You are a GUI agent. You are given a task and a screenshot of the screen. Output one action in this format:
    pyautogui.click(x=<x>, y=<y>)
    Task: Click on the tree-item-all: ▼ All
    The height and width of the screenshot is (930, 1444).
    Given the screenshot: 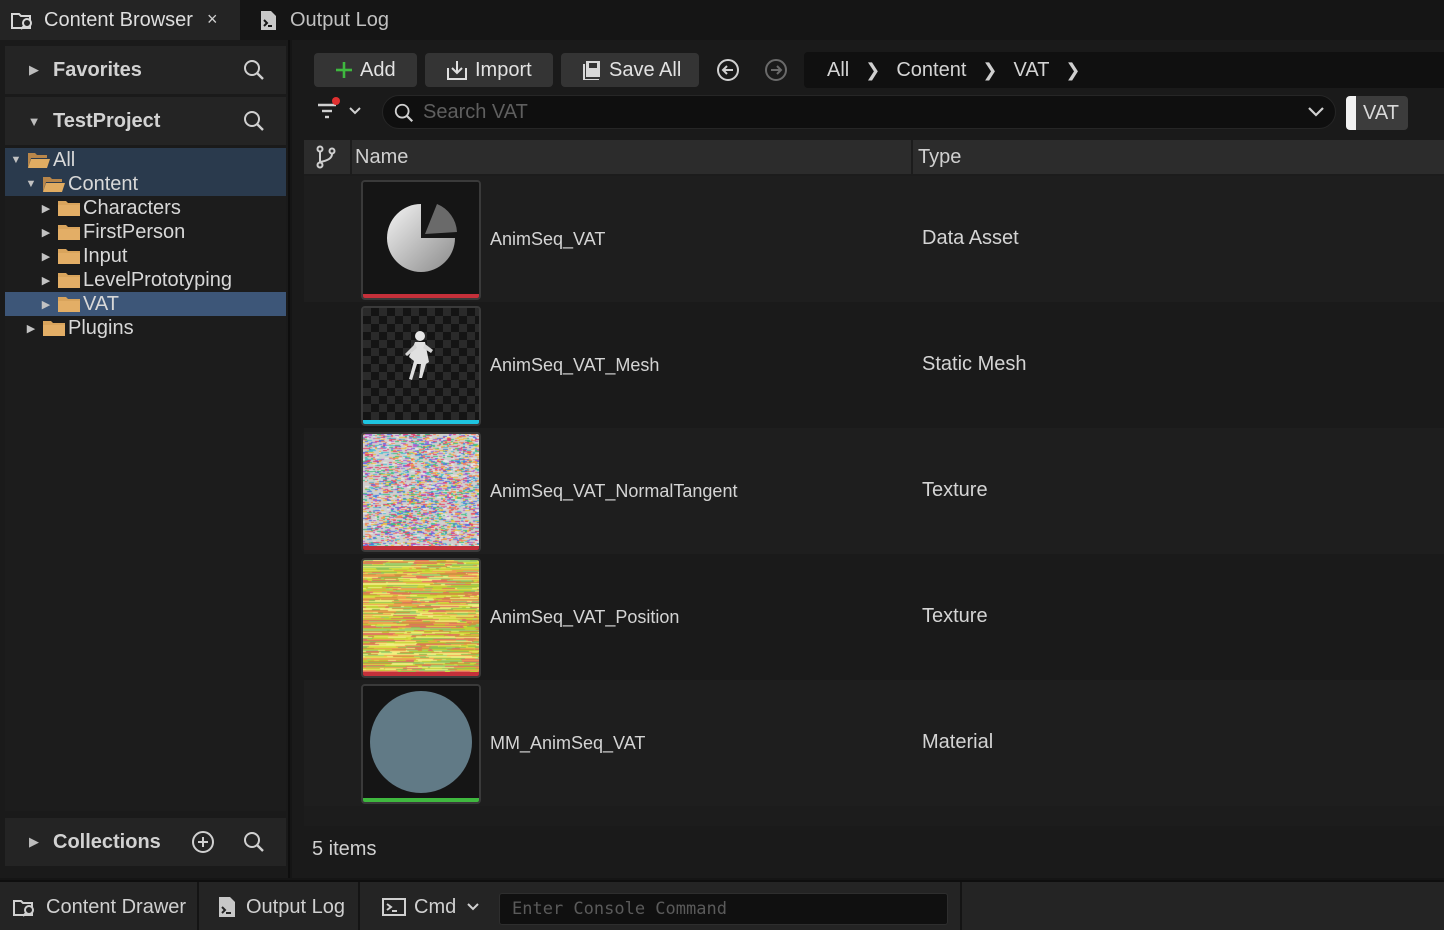 What is the action you would take?
    pyautogui.click(x=145, y=160)
    